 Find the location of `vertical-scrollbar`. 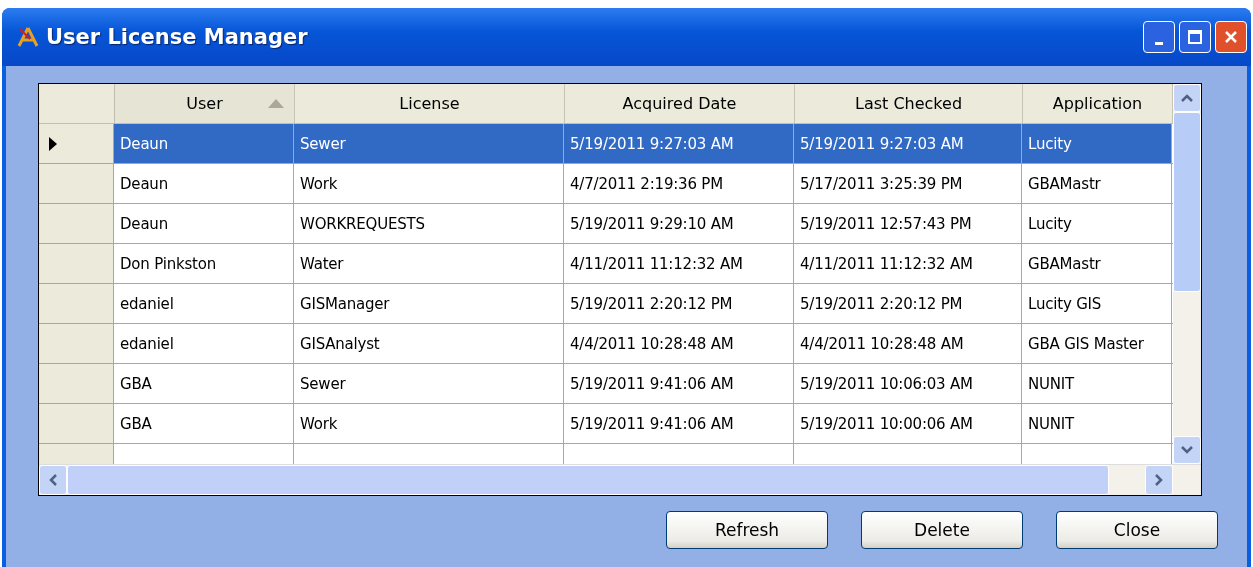

vertical-scrollbar is located at coordinates (1187, 274).